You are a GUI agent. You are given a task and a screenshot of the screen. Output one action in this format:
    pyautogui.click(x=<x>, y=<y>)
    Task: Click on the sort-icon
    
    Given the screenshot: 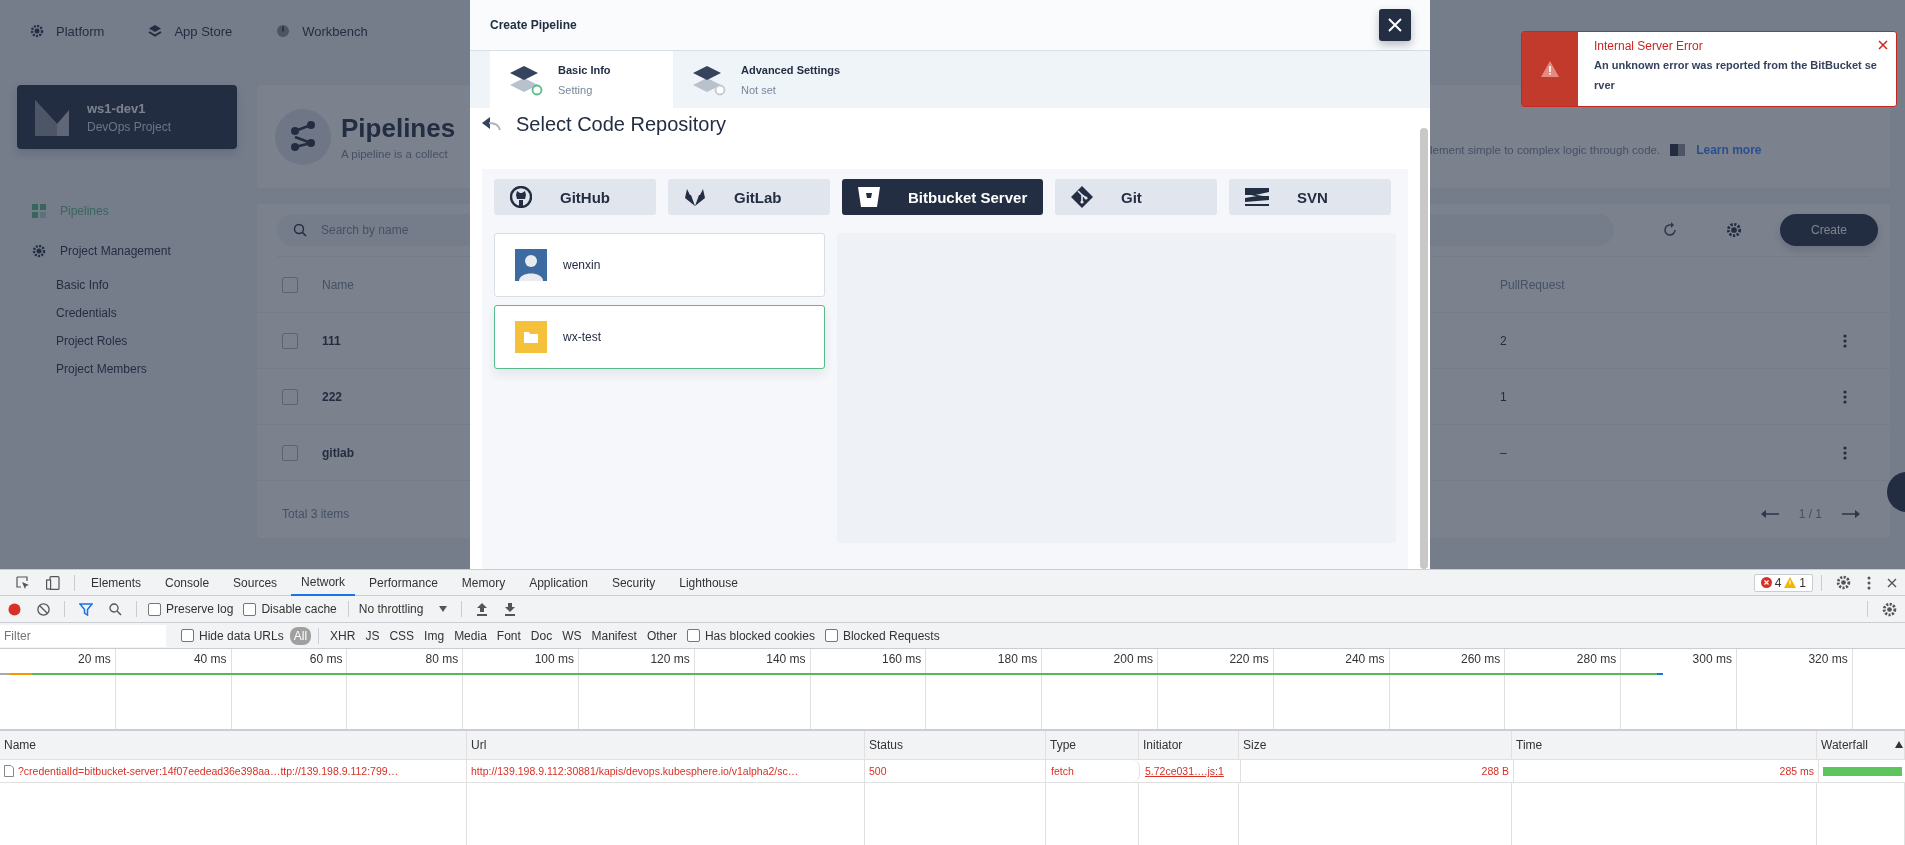 What is the action you would take?
    pyautogui.click(x=1899, y=744)
    